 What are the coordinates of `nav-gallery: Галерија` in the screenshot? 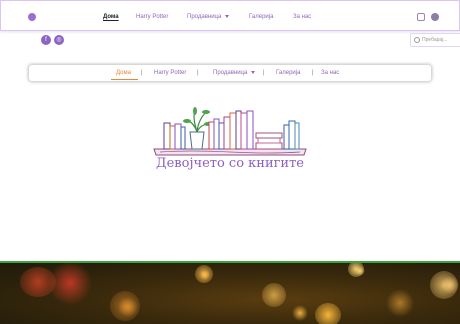 It's located at (261, 17).